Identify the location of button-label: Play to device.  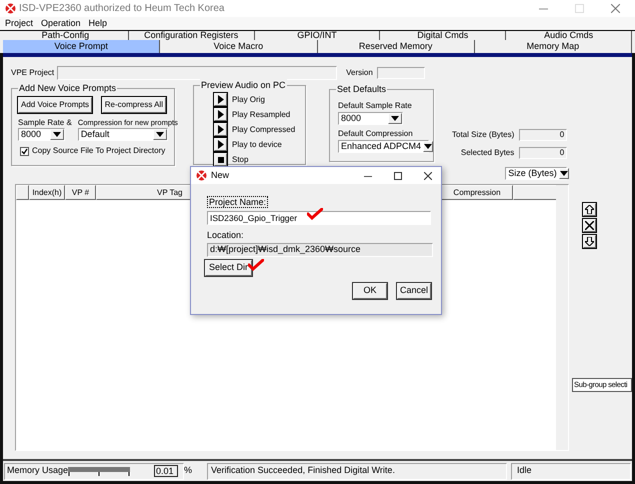
(257, 144).